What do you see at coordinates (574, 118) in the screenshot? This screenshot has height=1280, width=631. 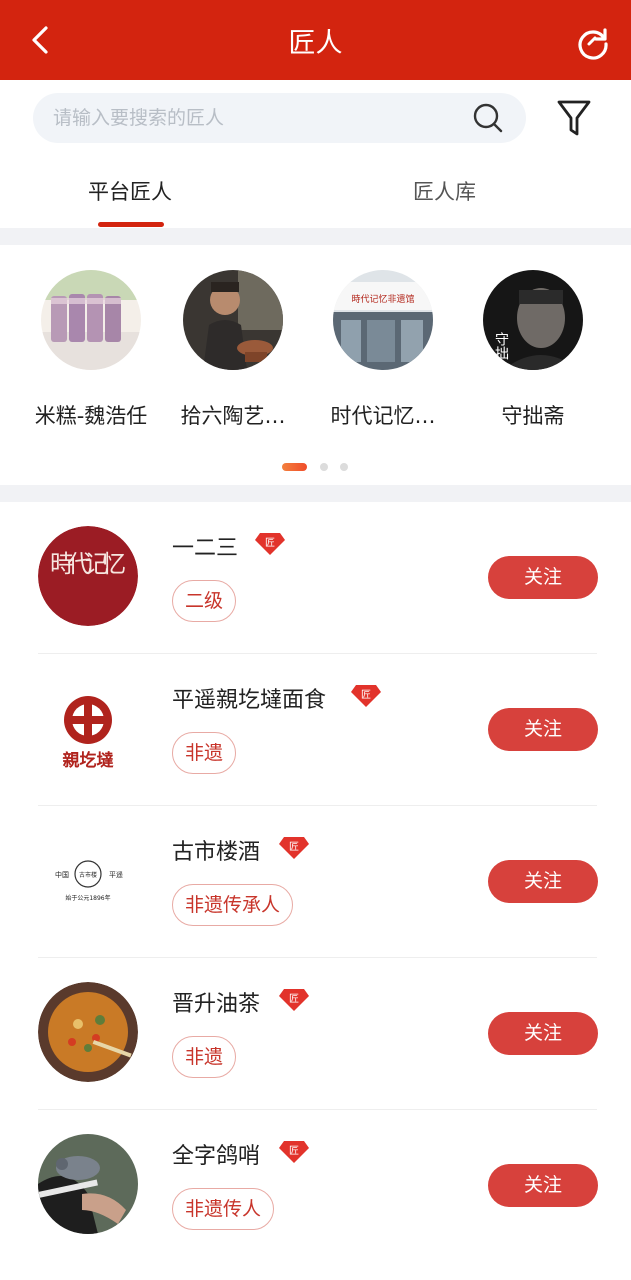 I see `filter-funnel-icon` at bounding box center [574, 118].